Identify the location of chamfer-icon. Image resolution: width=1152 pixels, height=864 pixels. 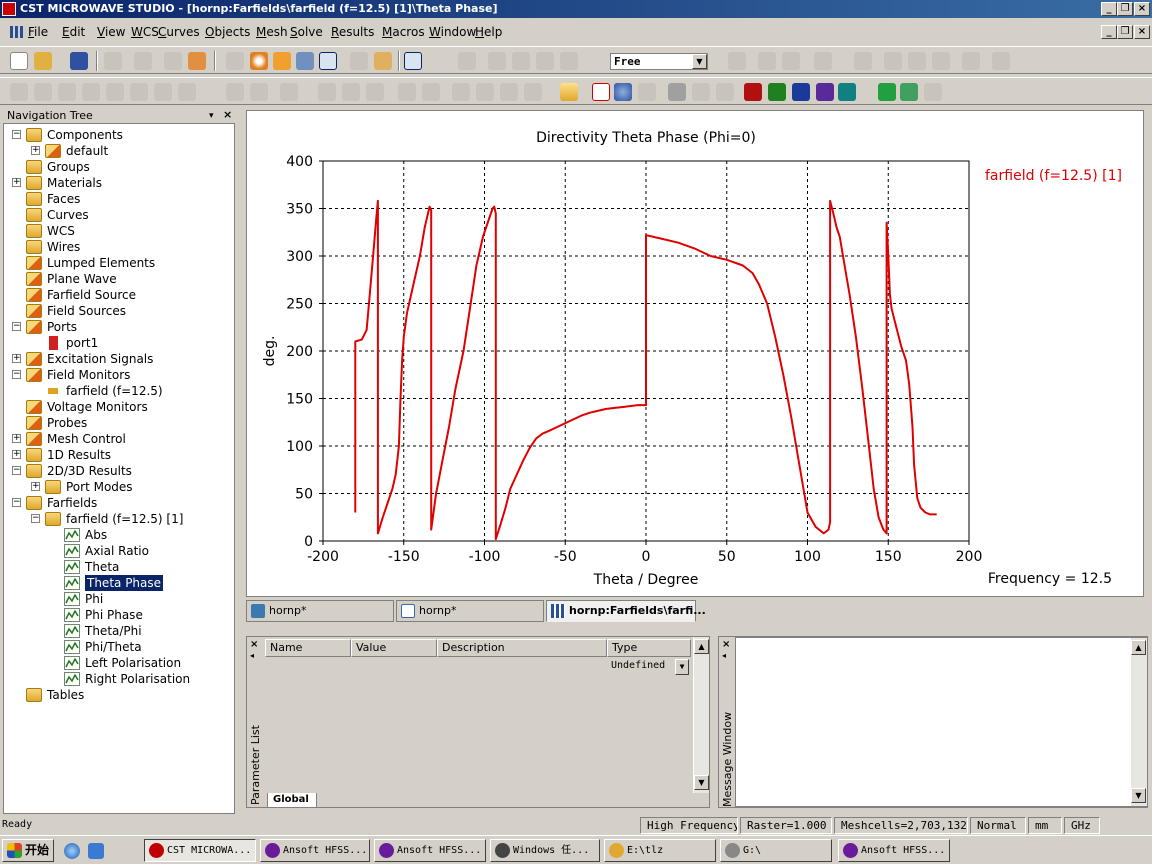
(259, 92).